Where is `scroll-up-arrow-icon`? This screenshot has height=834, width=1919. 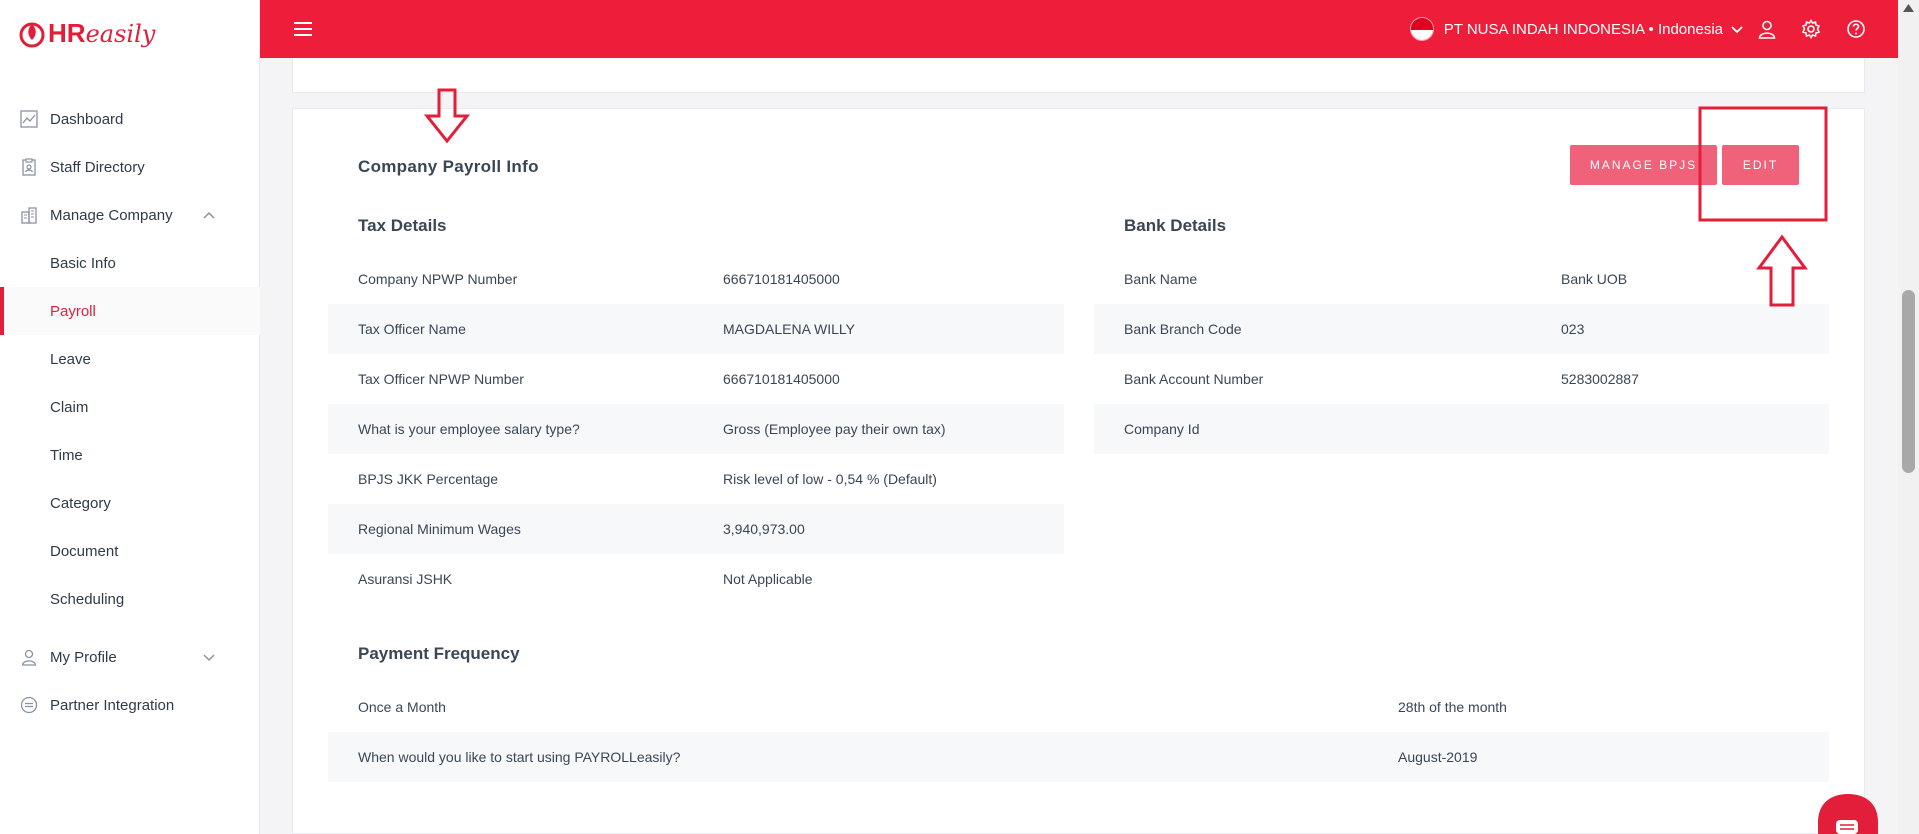 scroll-up-arrow-icon is located at coordinates (1908, 8).